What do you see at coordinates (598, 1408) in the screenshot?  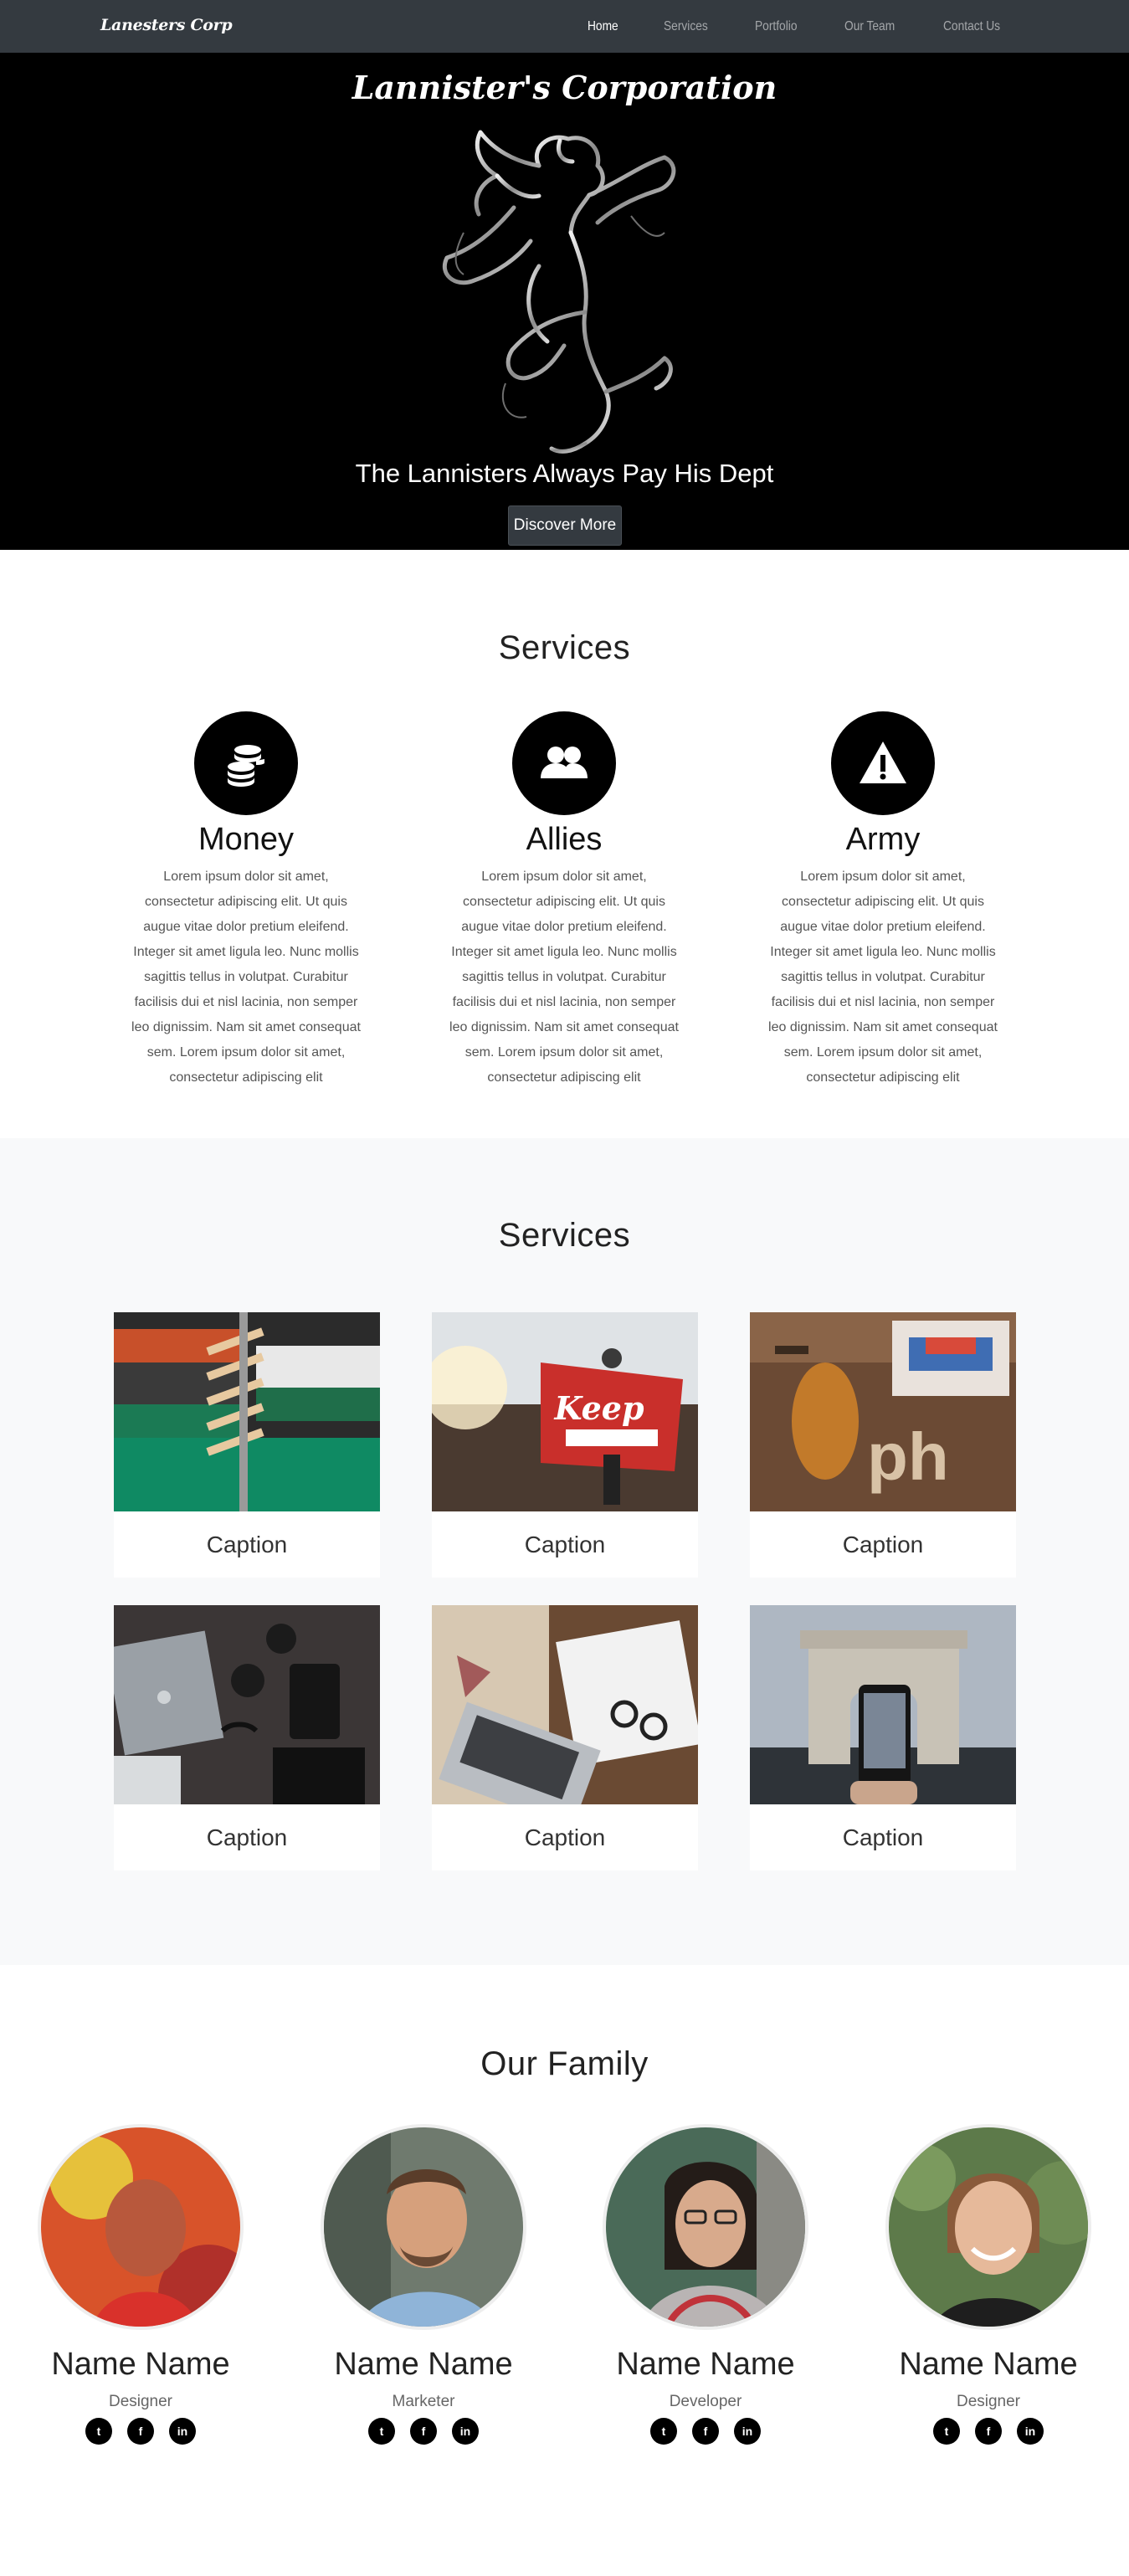 I see `svg-text: Keep` at bounding box center [598, 1408].